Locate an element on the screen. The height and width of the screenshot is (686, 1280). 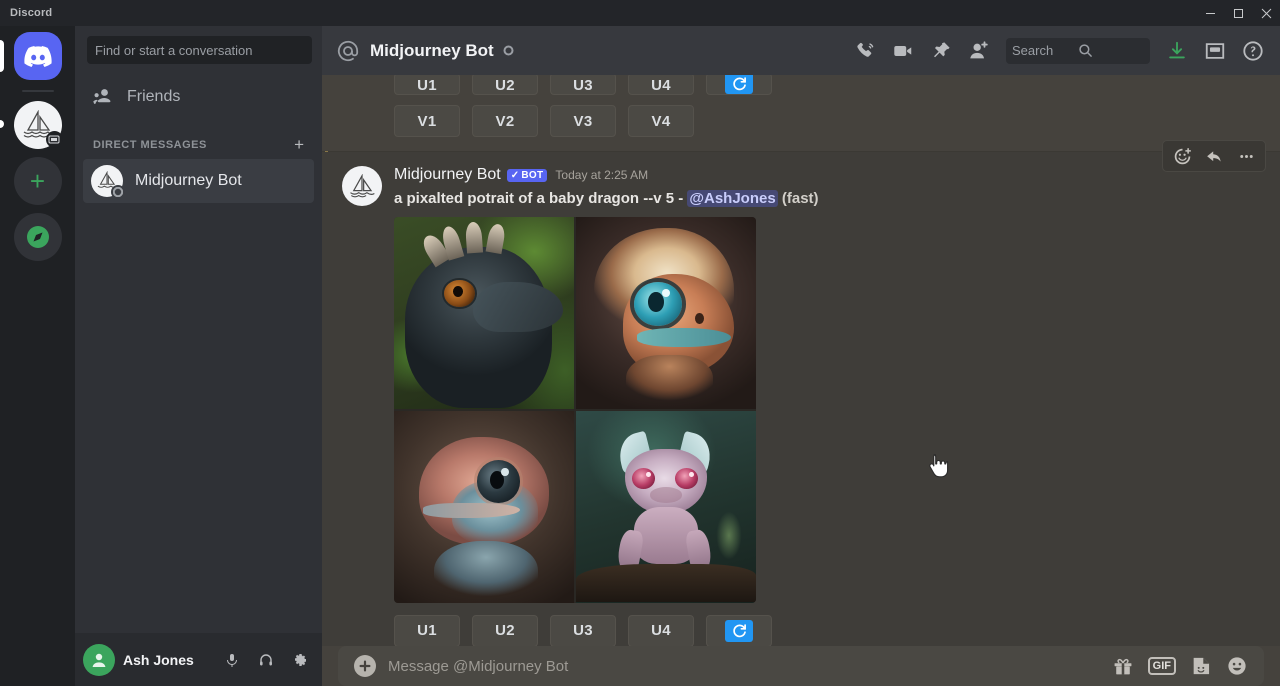
add-server-icon: + is located at coordinates (37, 181).